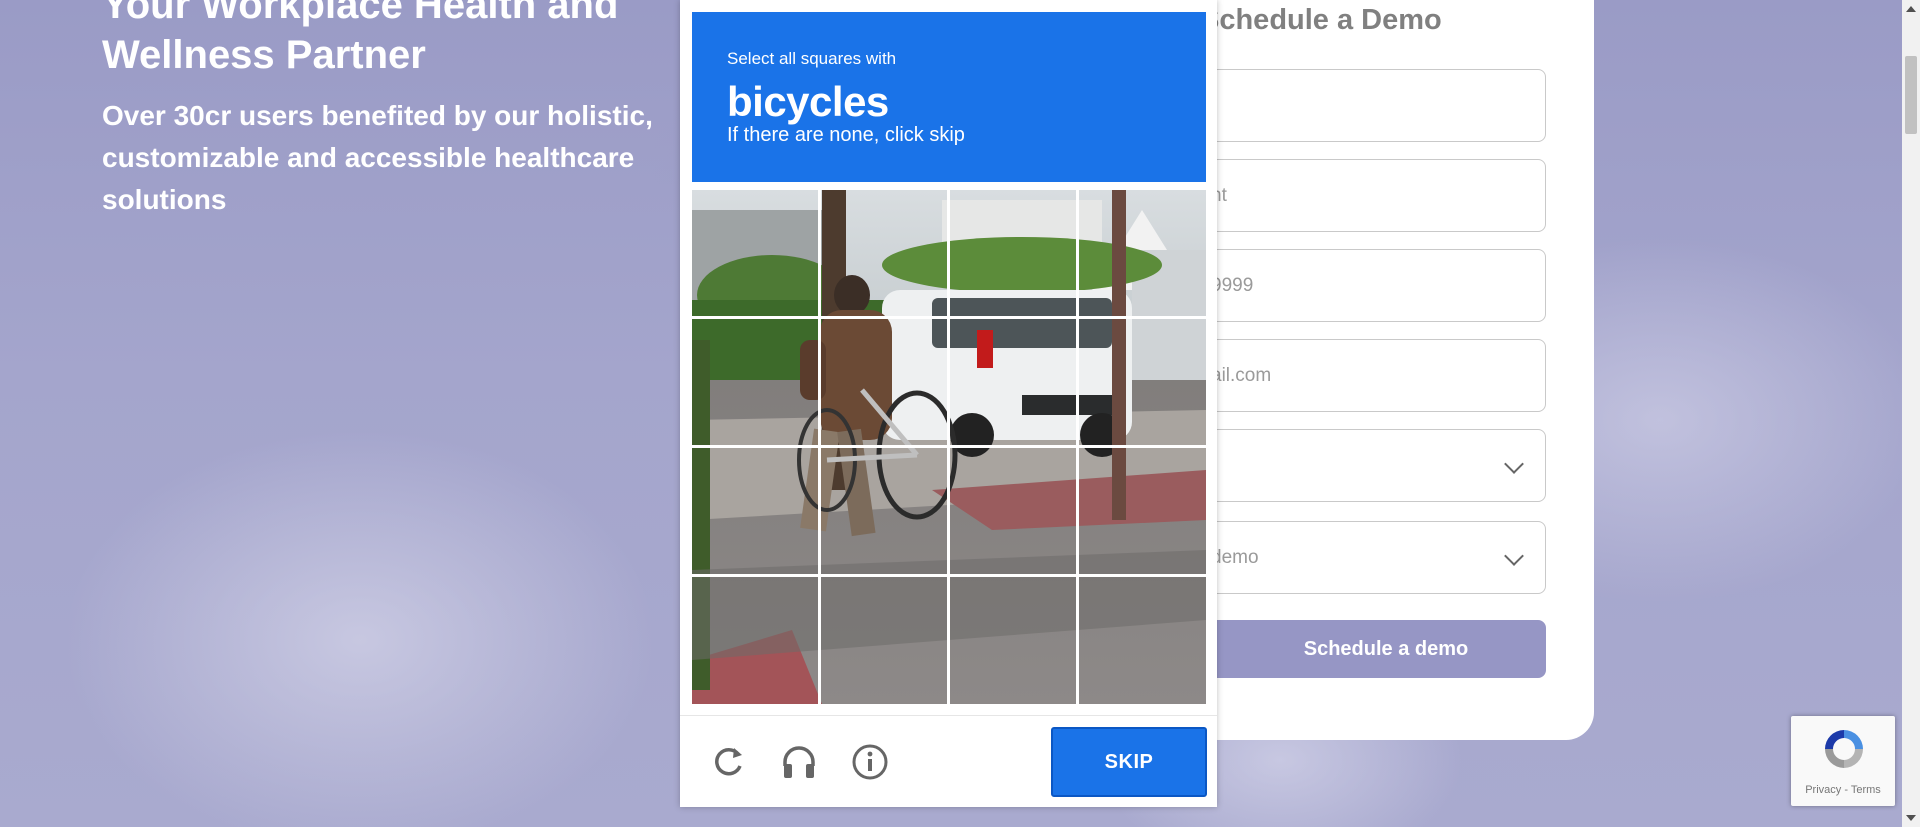  Describe the element at coordinates (1371, 557) in the screenshot. I see `purpose-select: demo` at that location.